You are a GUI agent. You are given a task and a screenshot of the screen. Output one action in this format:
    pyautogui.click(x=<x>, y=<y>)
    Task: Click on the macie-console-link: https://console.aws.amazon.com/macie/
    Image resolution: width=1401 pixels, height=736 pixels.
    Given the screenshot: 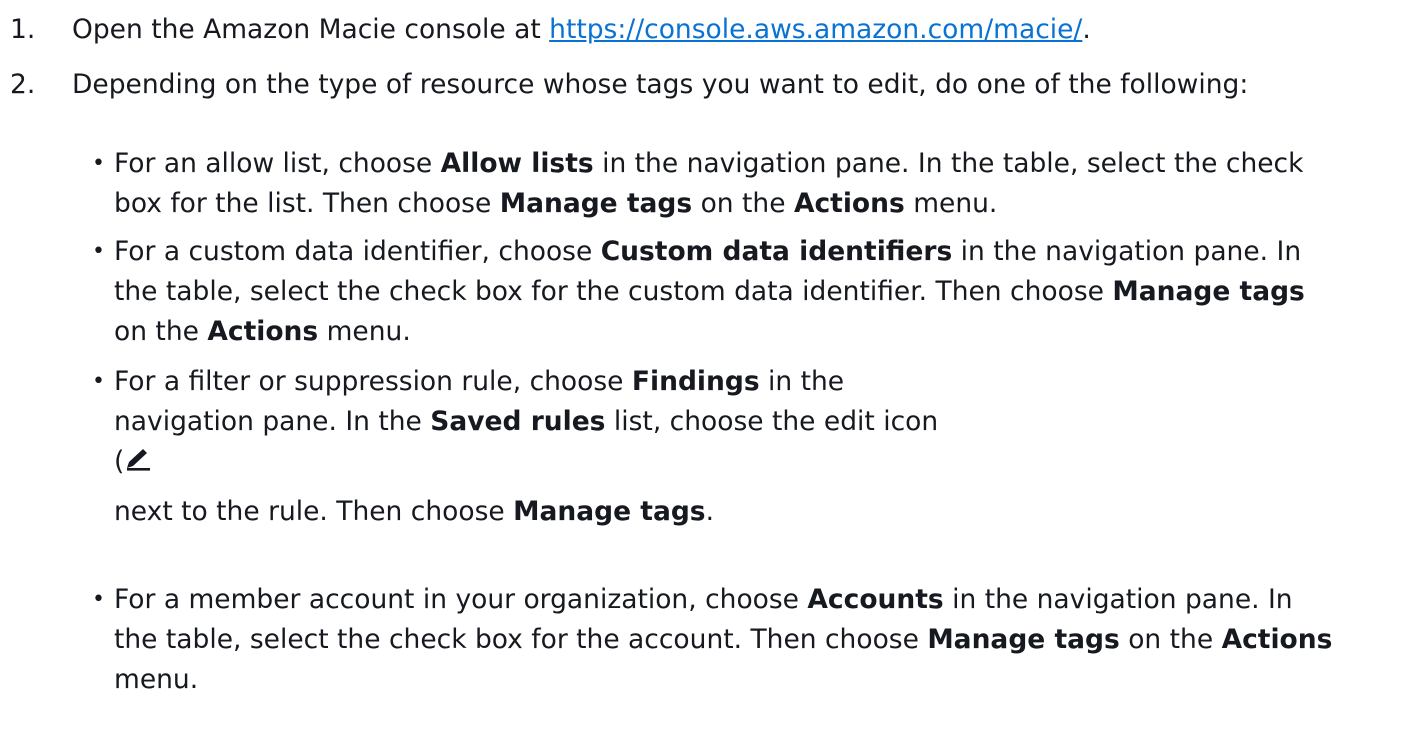 What is the action you would take?
    pyautogui.click(x=815, y=29)
    